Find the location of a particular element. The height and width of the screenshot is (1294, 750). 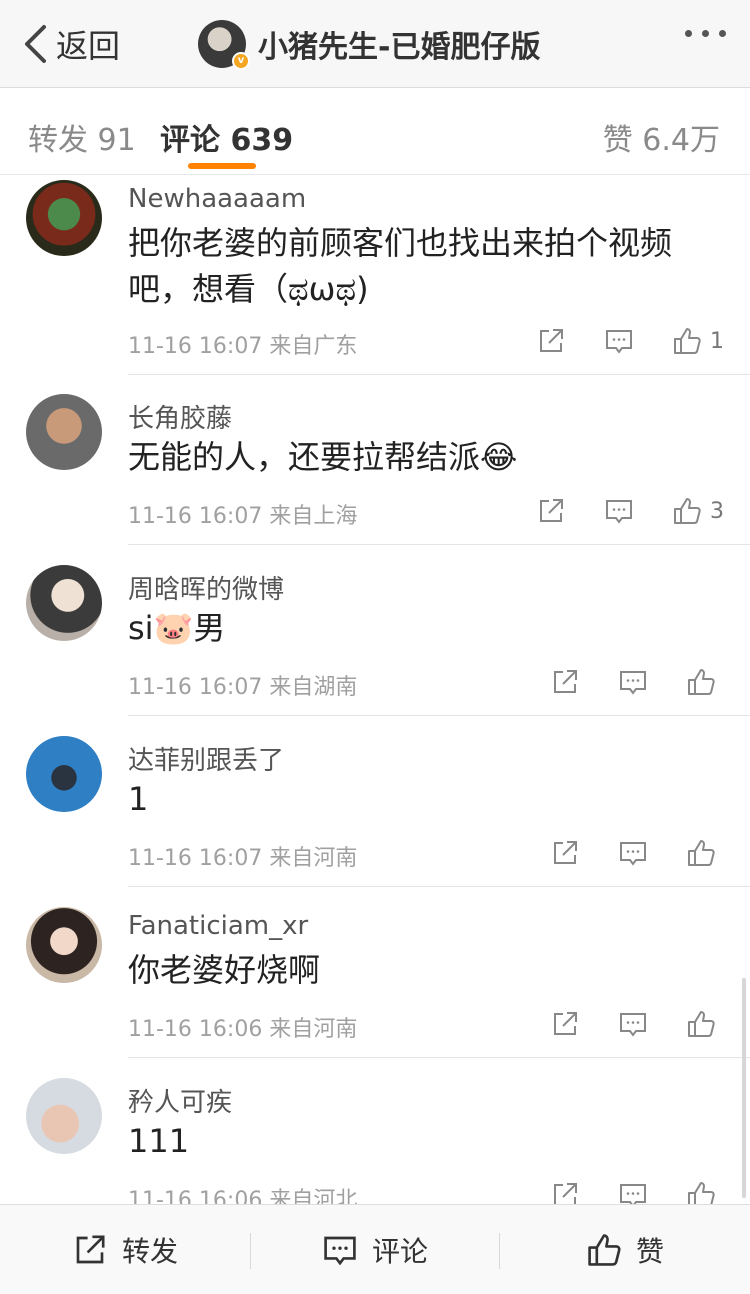

comment-username: 周晗晖的微博 is located at coordinates (206, 587).